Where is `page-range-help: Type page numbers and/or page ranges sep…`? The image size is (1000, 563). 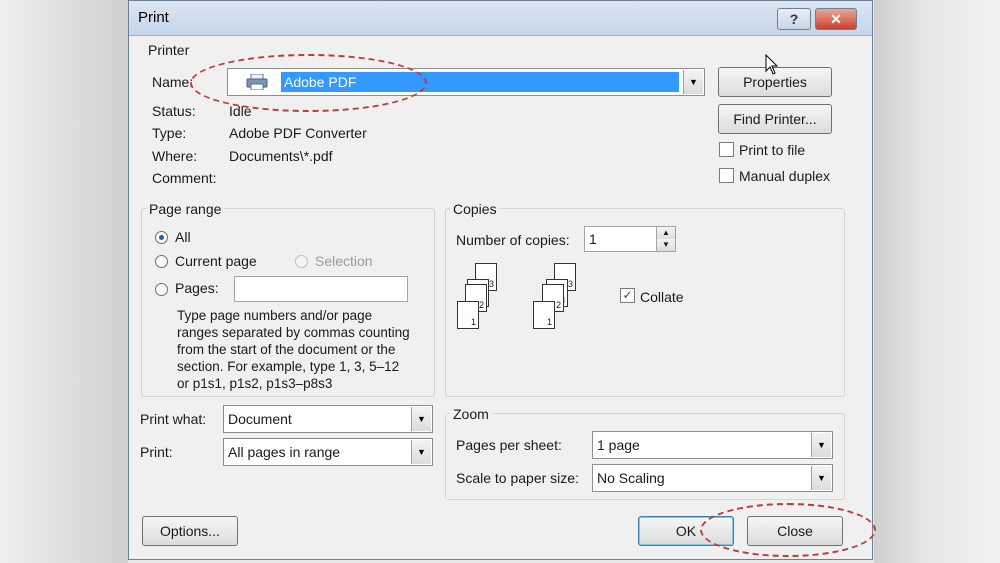
page-range-help: Type page numbers and/or page ranges sep… is located at coordinates (303, 349).